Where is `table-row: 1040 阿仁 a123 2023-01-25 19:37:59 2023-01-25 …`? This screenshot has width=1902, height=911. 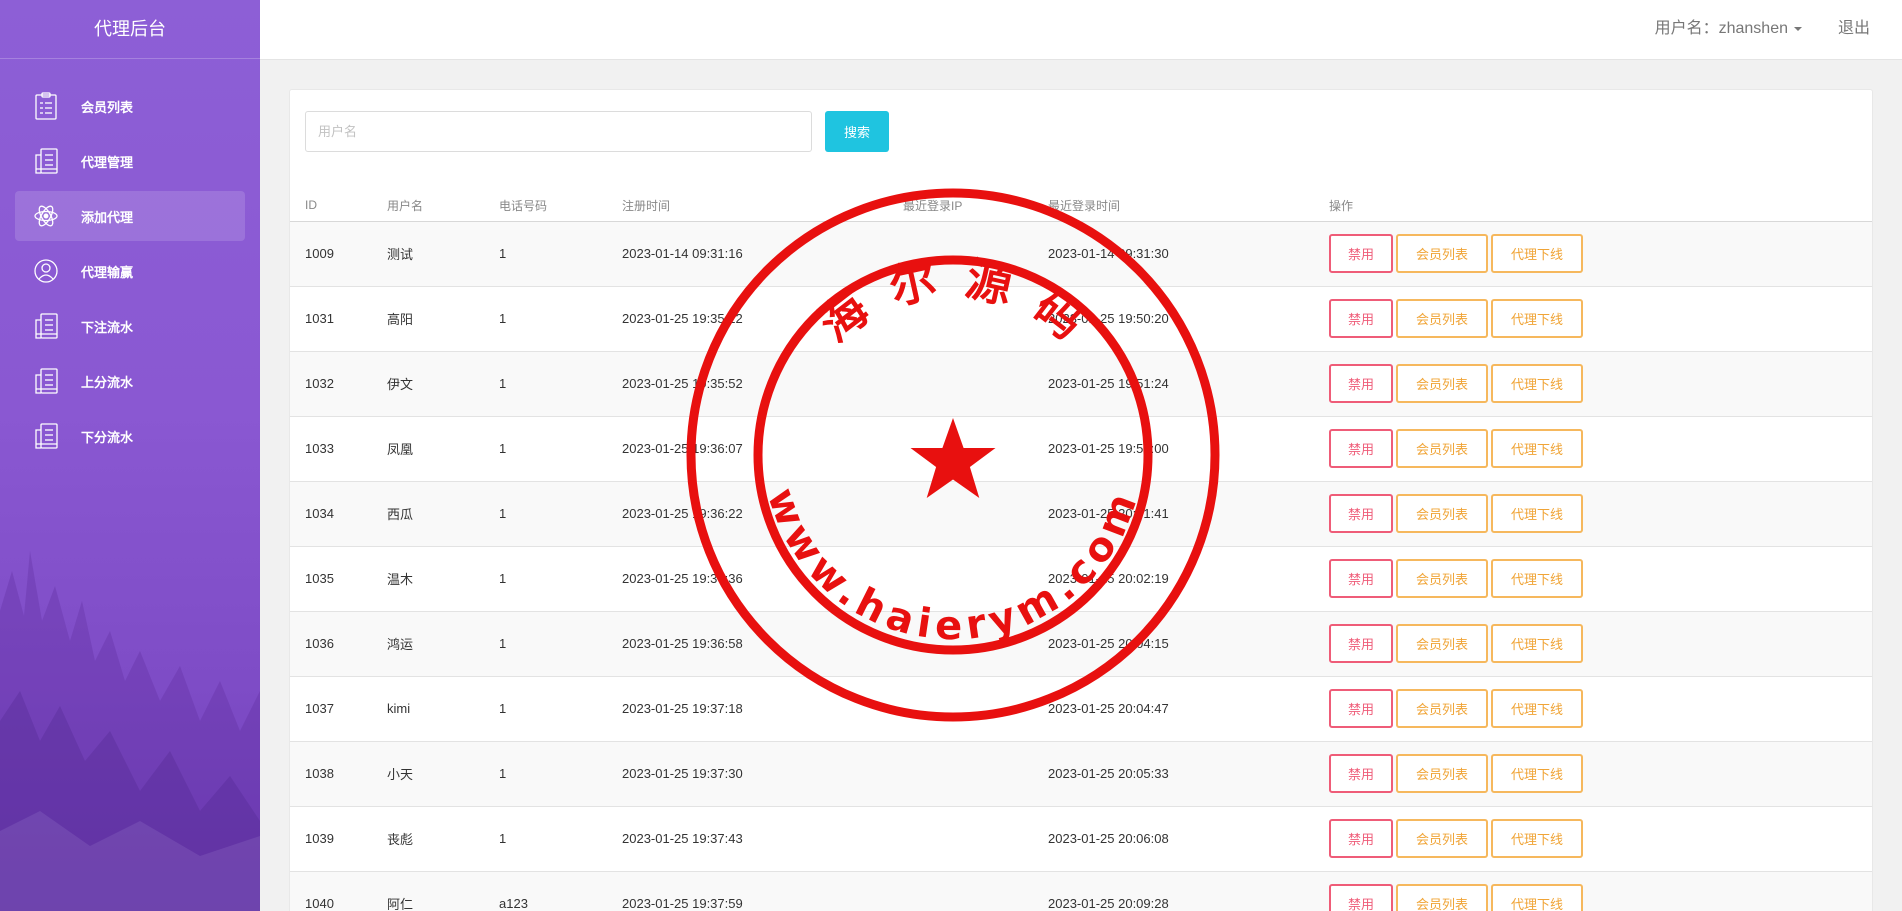
table-row: 1040 阿仁 a123 2023-01-25 19:37:59 2023-01-25 … is located at coordinates (1081, 891).